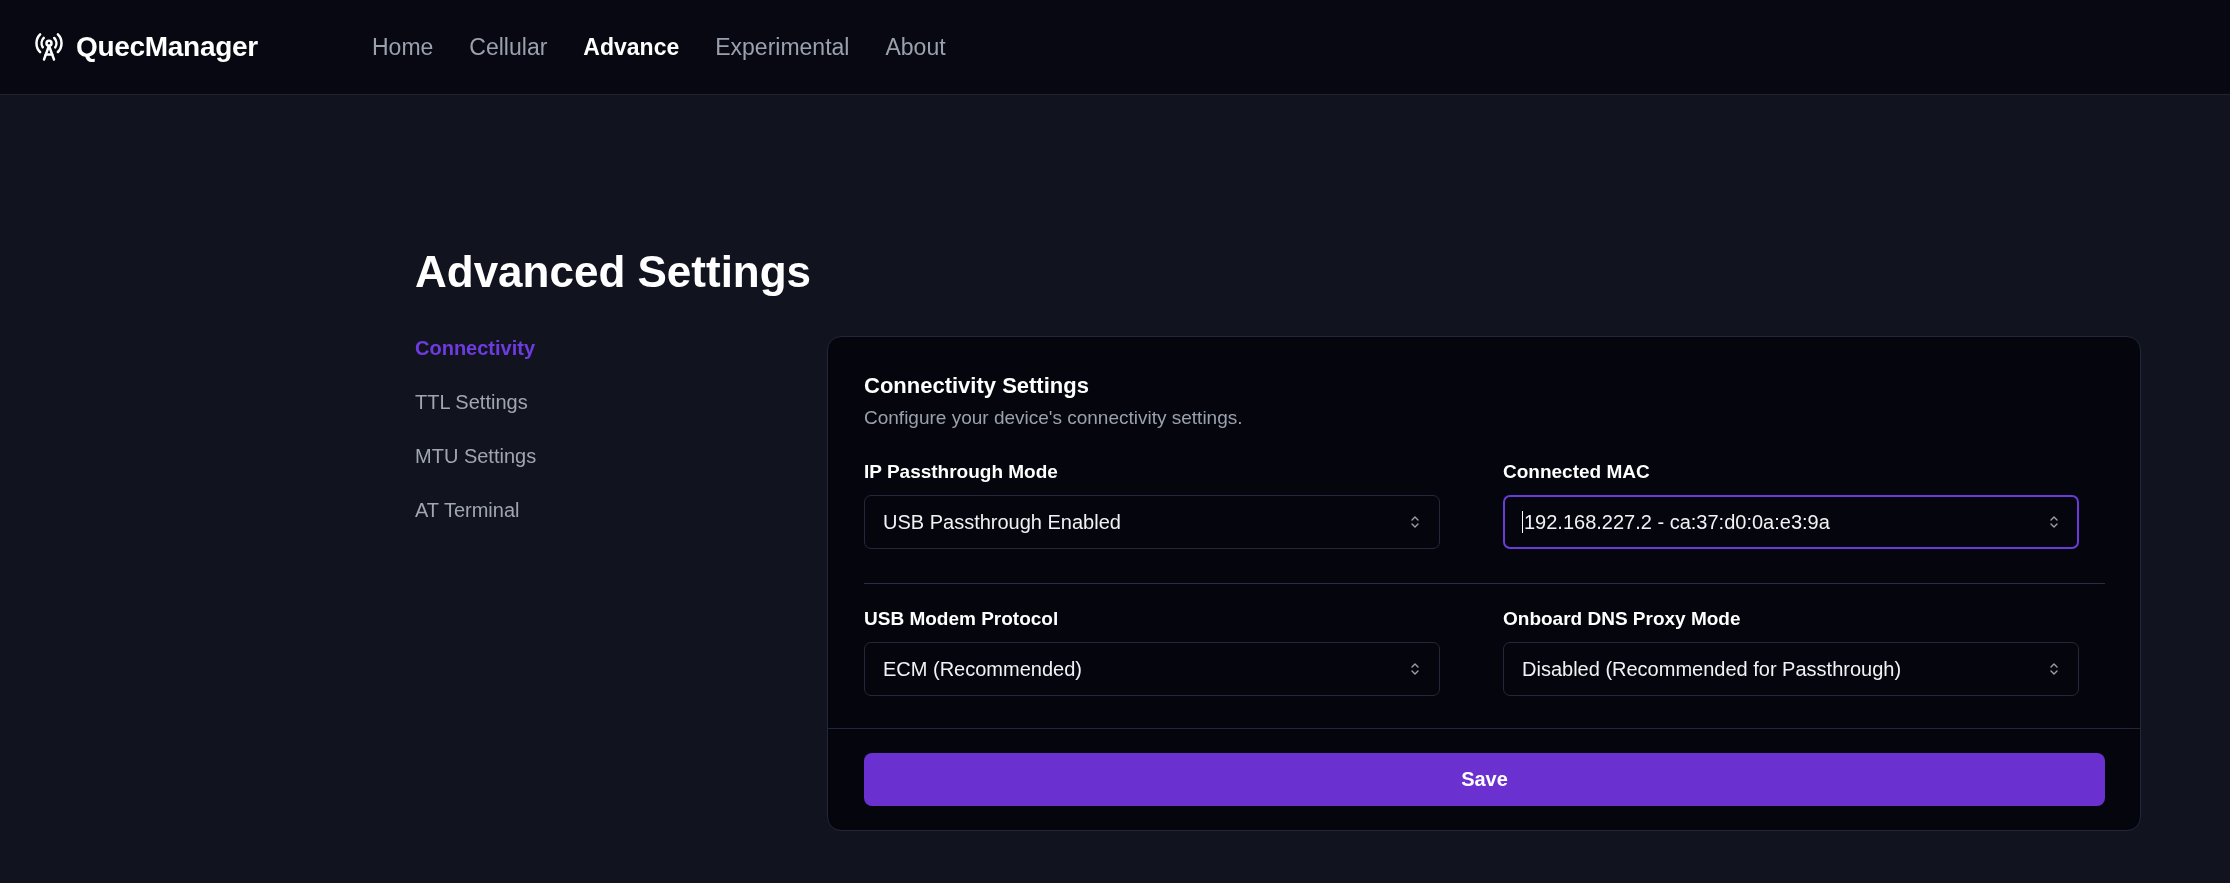  Describe the element at coordinates (49, 47) in the screenshot. I see `antenna-icon` at that location.